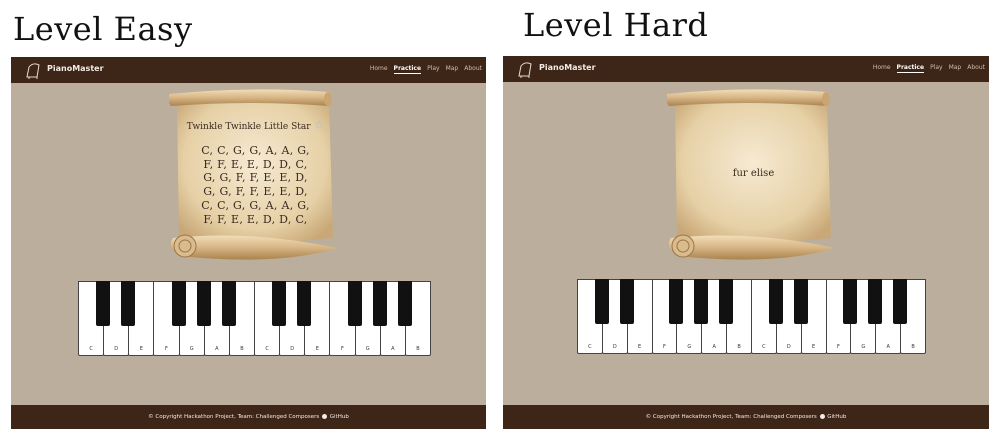 The width and height of the screenshot is (1002, 438). I want to click on scroll-content: fur elise, so click(753, 179).